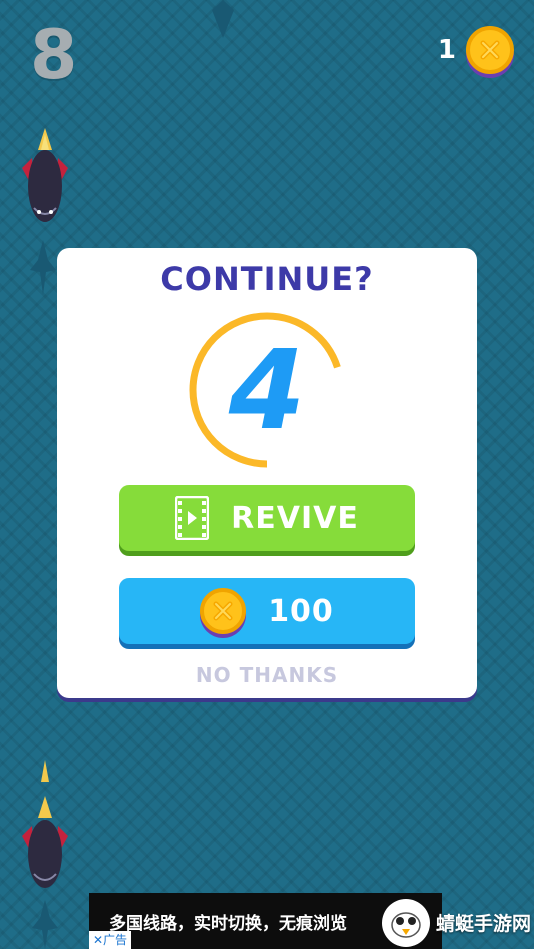 This screenshot has width=534, height=949. Describe the element at coordinates (228, 924) in the screenshot. I see `ad-text: 多国线路，实时切换，无痕浏览` at that location.